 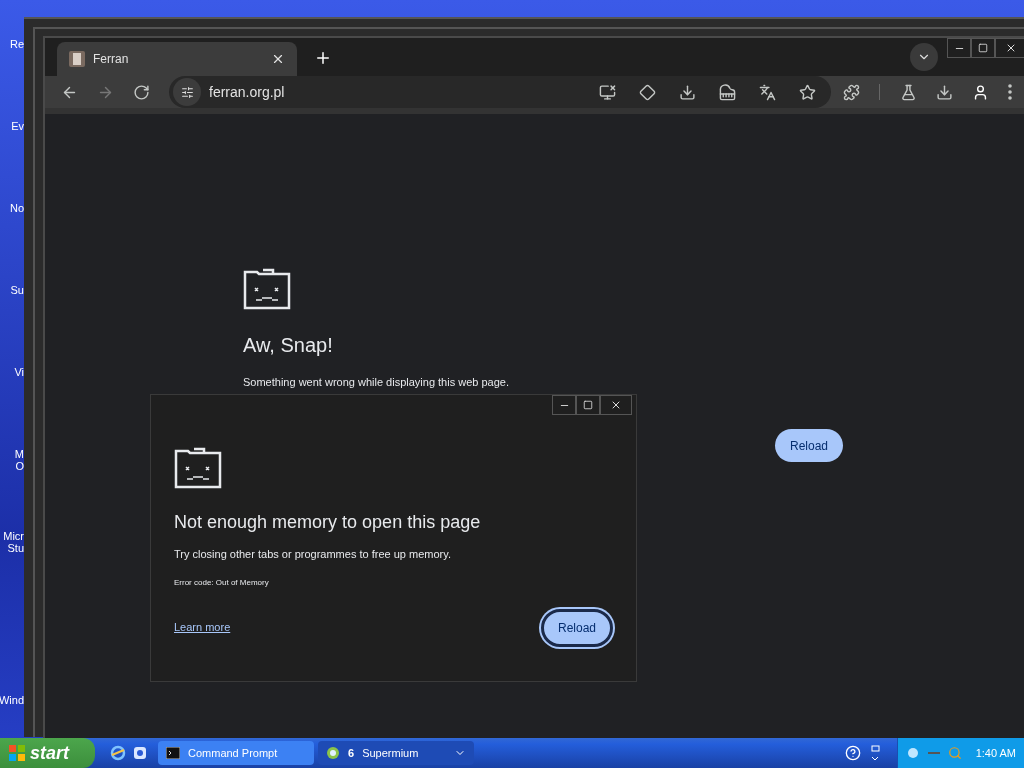 I want to click on dialog-title: Not enough memory to open this page, so click(x=328, y=522).